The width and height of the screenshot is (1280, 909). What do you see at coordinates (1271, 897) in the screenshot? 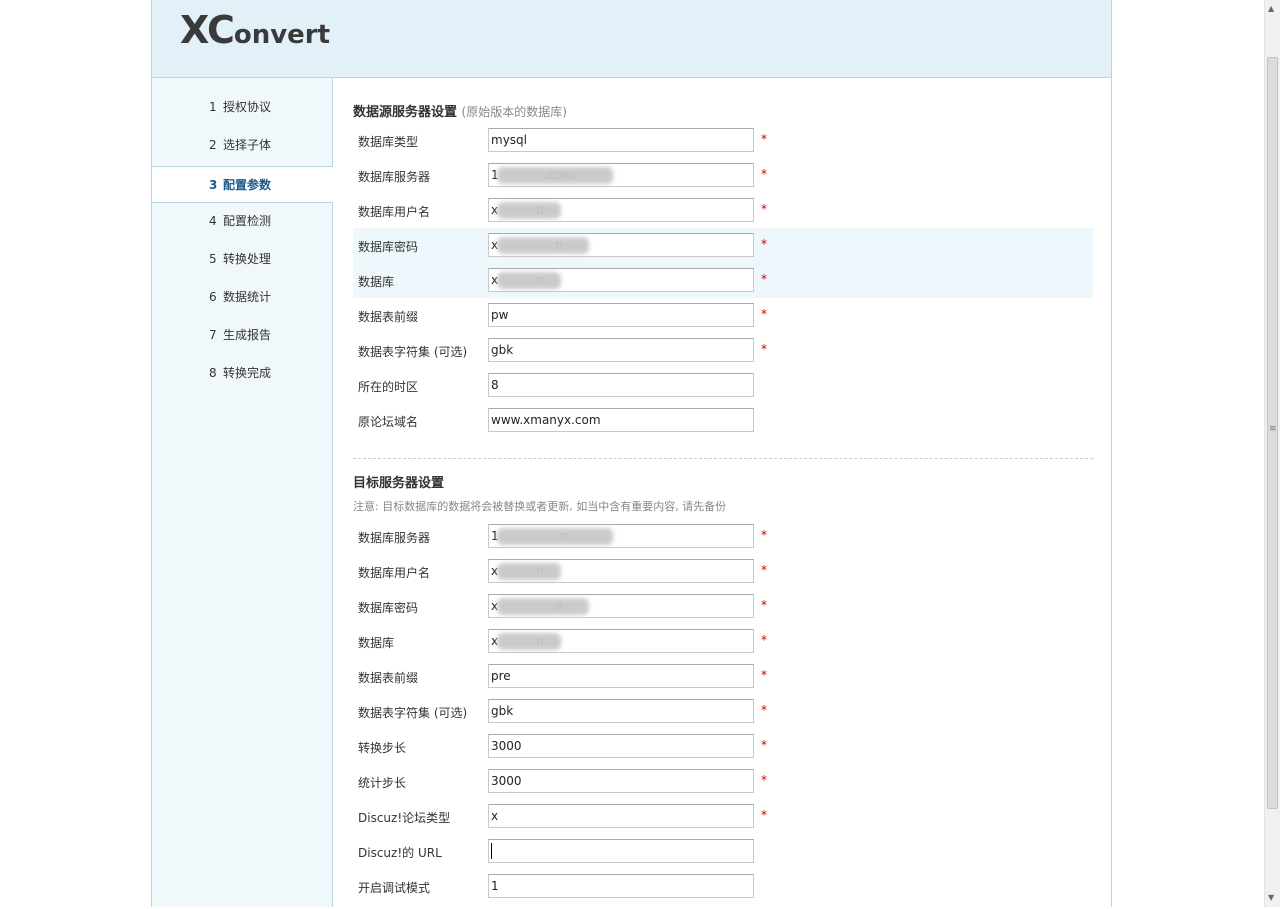
I see `scroll-down-icon: ▼` at bounding box center [1271, 897].